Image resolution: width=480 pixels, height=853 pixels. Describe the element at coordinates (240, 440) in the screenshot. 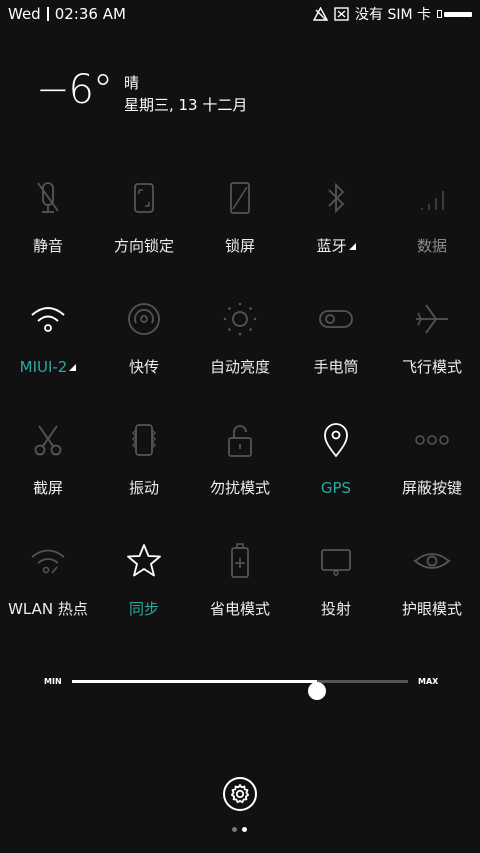

I see `do-not-disturb-icon` at that location.